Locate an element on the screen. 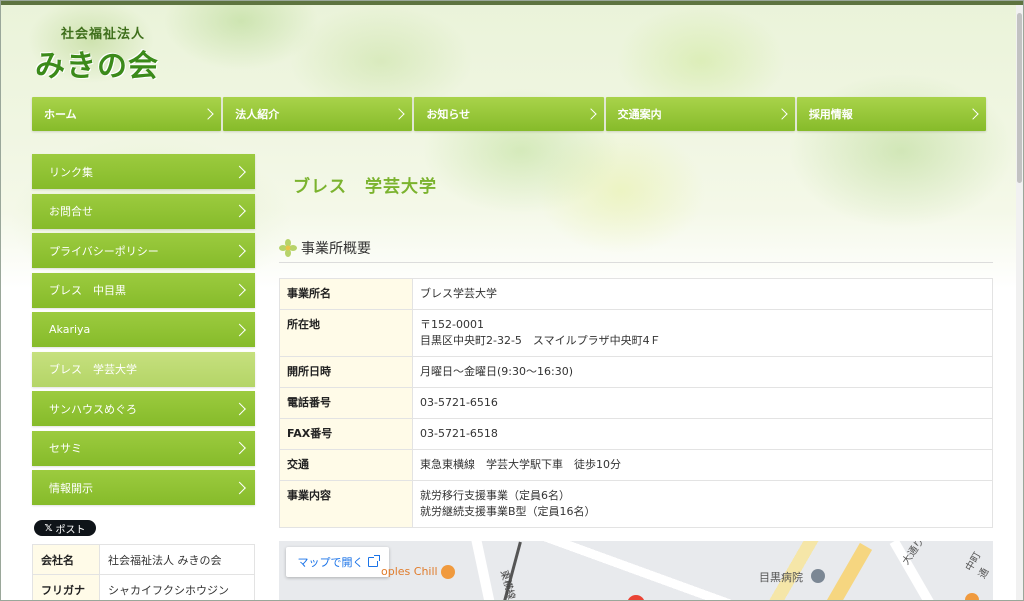 The image size is (1024, 601). table-row: 所在地 〒152-0001 目黒区中央町2-32-5 スマイルプラザ中央町4Ｆ is located at coordinates (636, 333).